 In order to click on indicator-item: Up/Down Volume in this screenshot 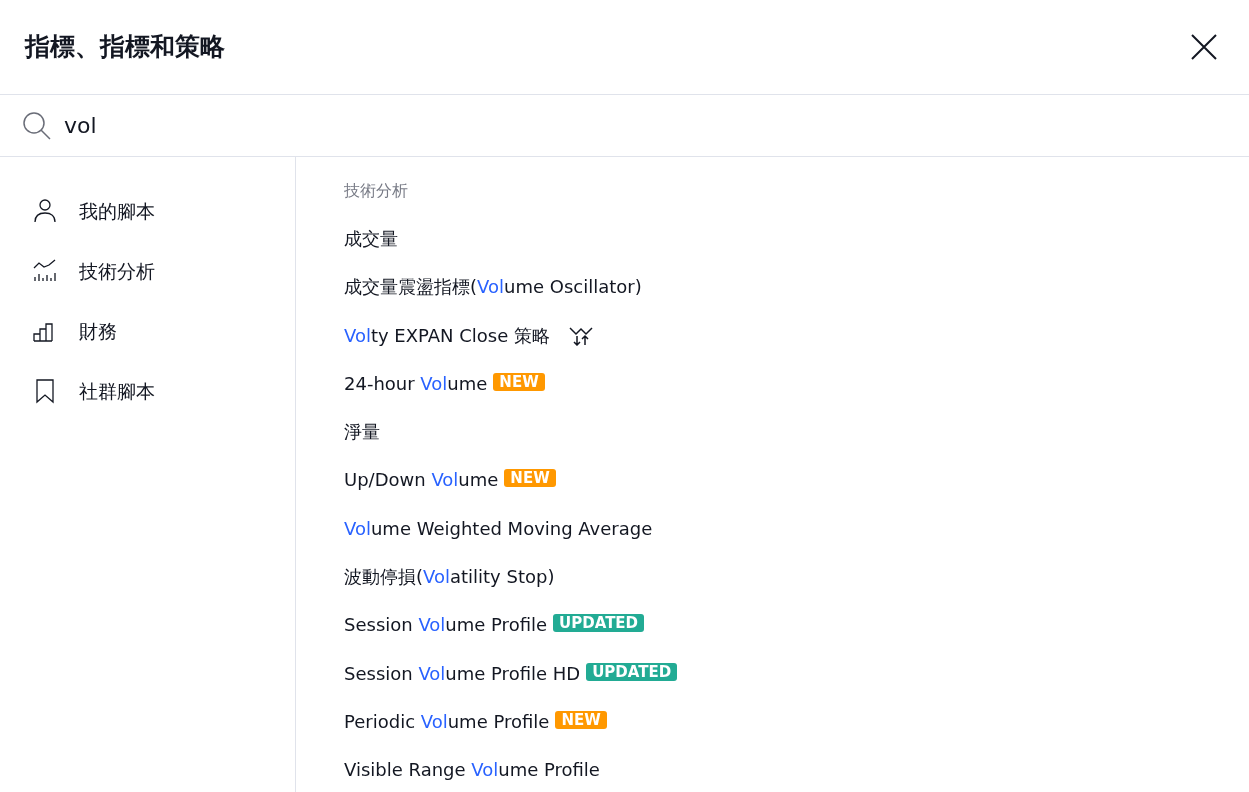, I will do `click(421, 480)`.